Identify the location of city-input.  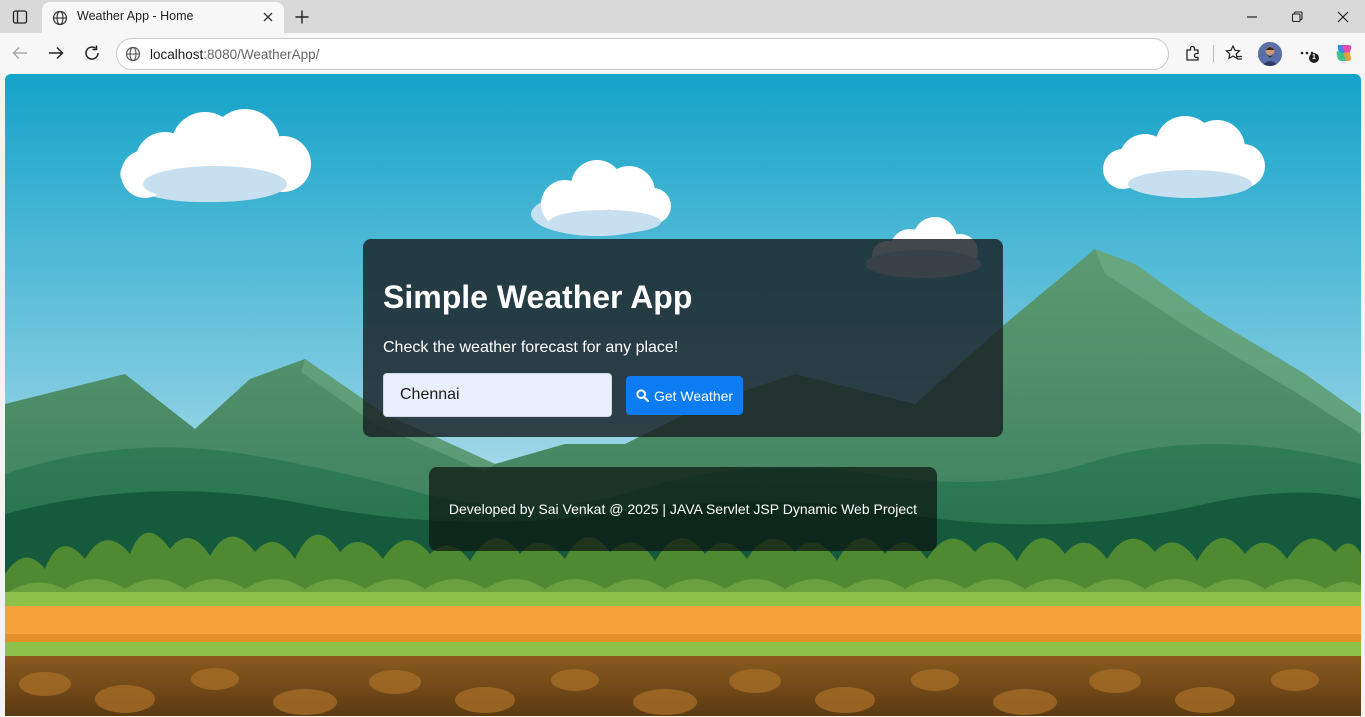
(497, 395).